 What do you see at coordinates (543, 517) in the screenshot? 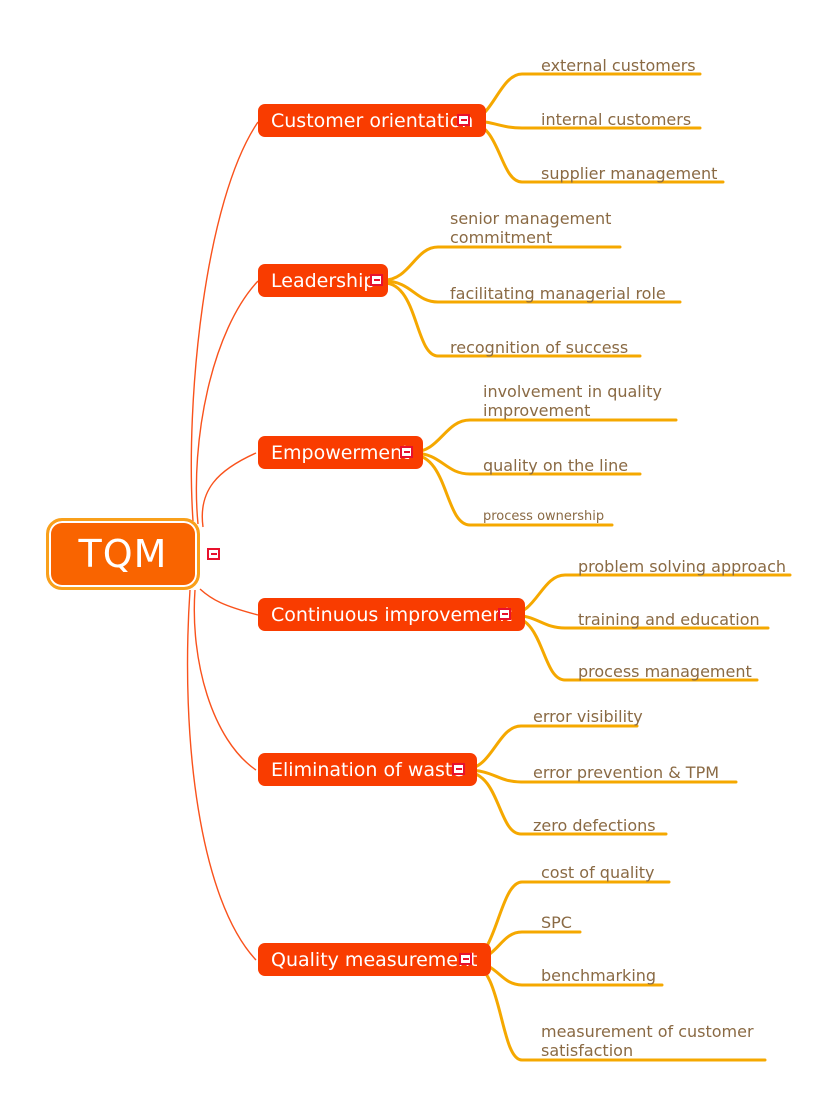
I see `subtopic-process-ownership: process ownership` at bounding box center [543, 517].